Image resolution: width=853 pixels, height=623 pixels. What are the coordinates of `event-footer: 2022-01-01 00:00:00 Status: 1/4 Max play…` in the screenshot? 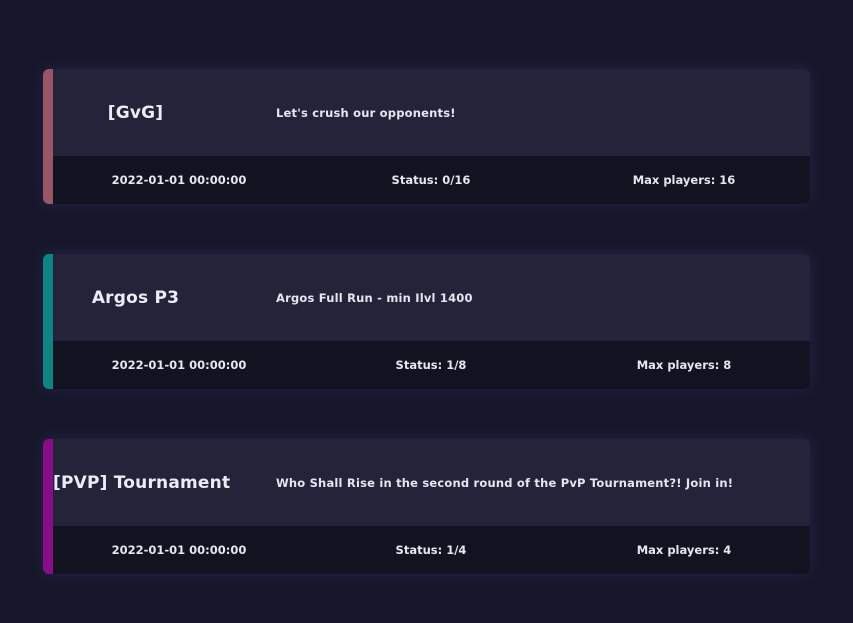 It's located at (431, 550).